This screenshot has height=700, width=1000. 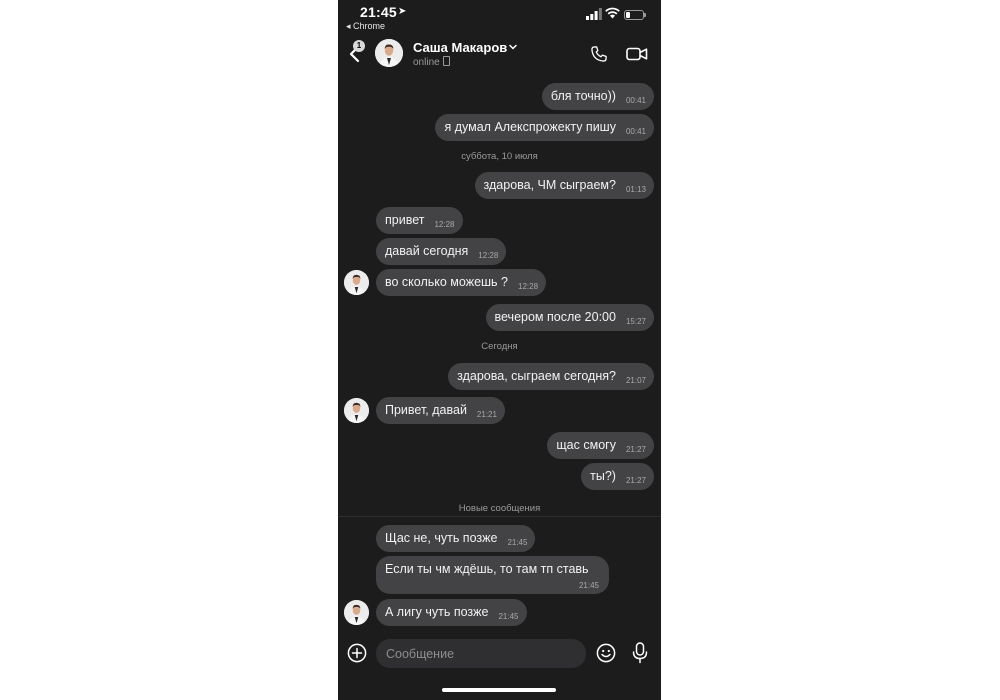 I want to click on message-text: во сколько можешь ?, so click(x=446, y=282).